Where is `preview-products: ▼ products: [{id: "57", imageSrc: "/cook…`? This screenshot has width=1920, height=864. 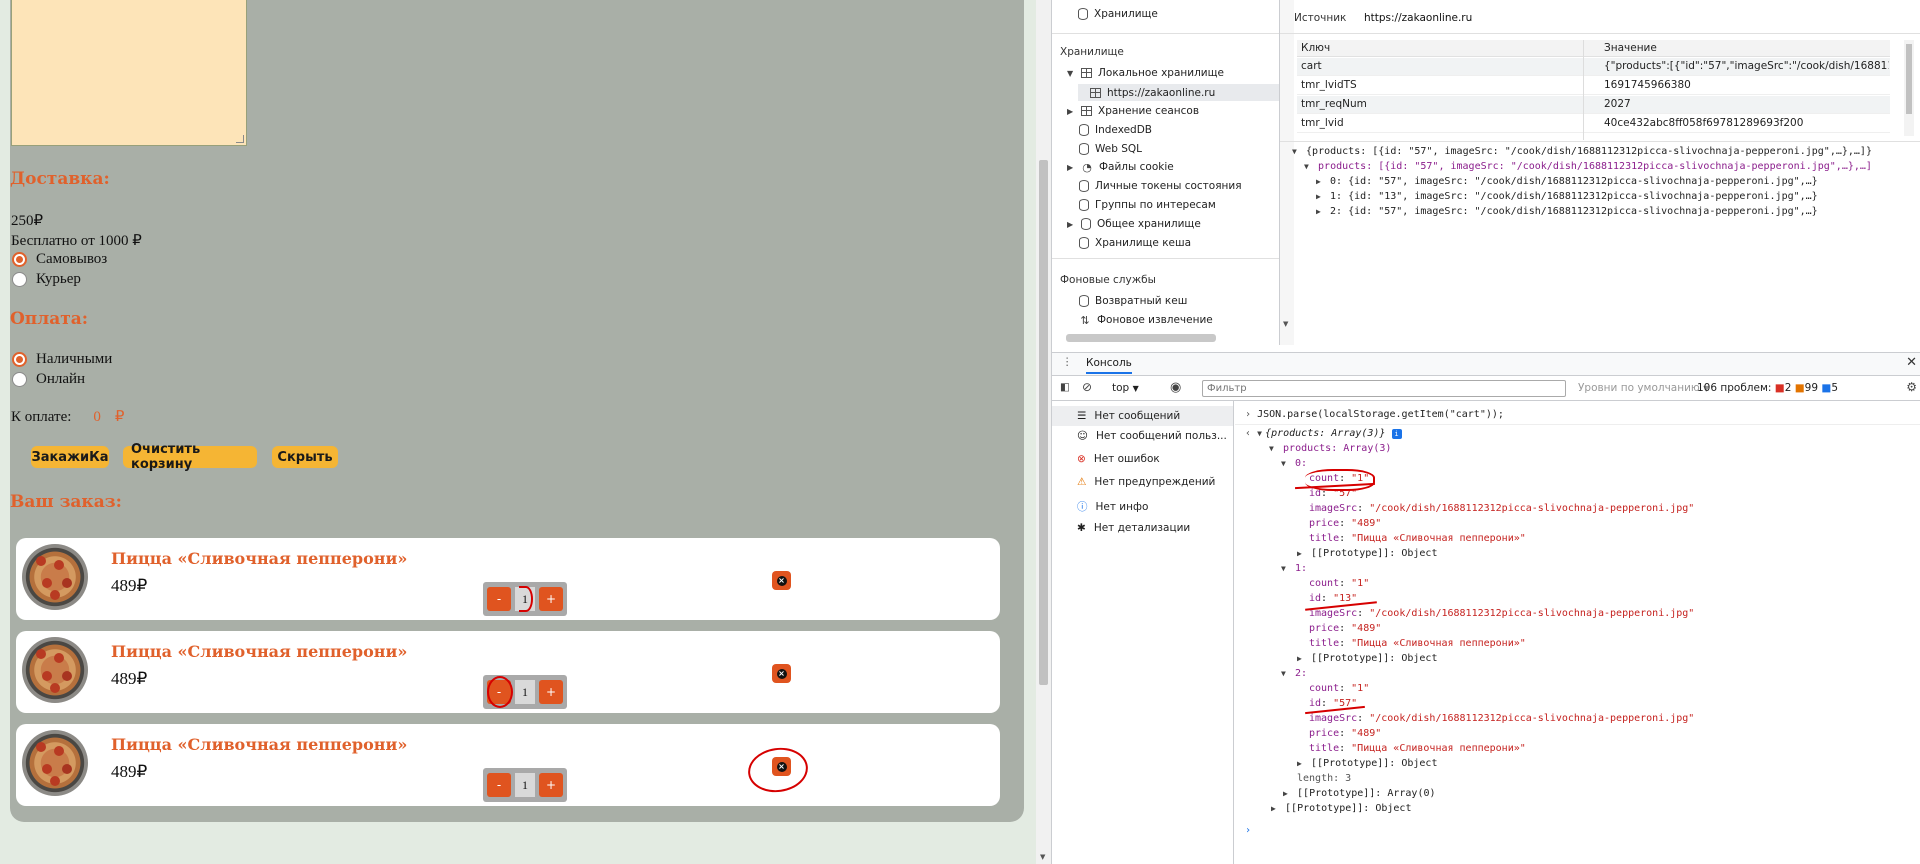 preview-products: ▼ products: [{id: "57", imageSrc: "/cook… is located at coordinates (1588, 166).